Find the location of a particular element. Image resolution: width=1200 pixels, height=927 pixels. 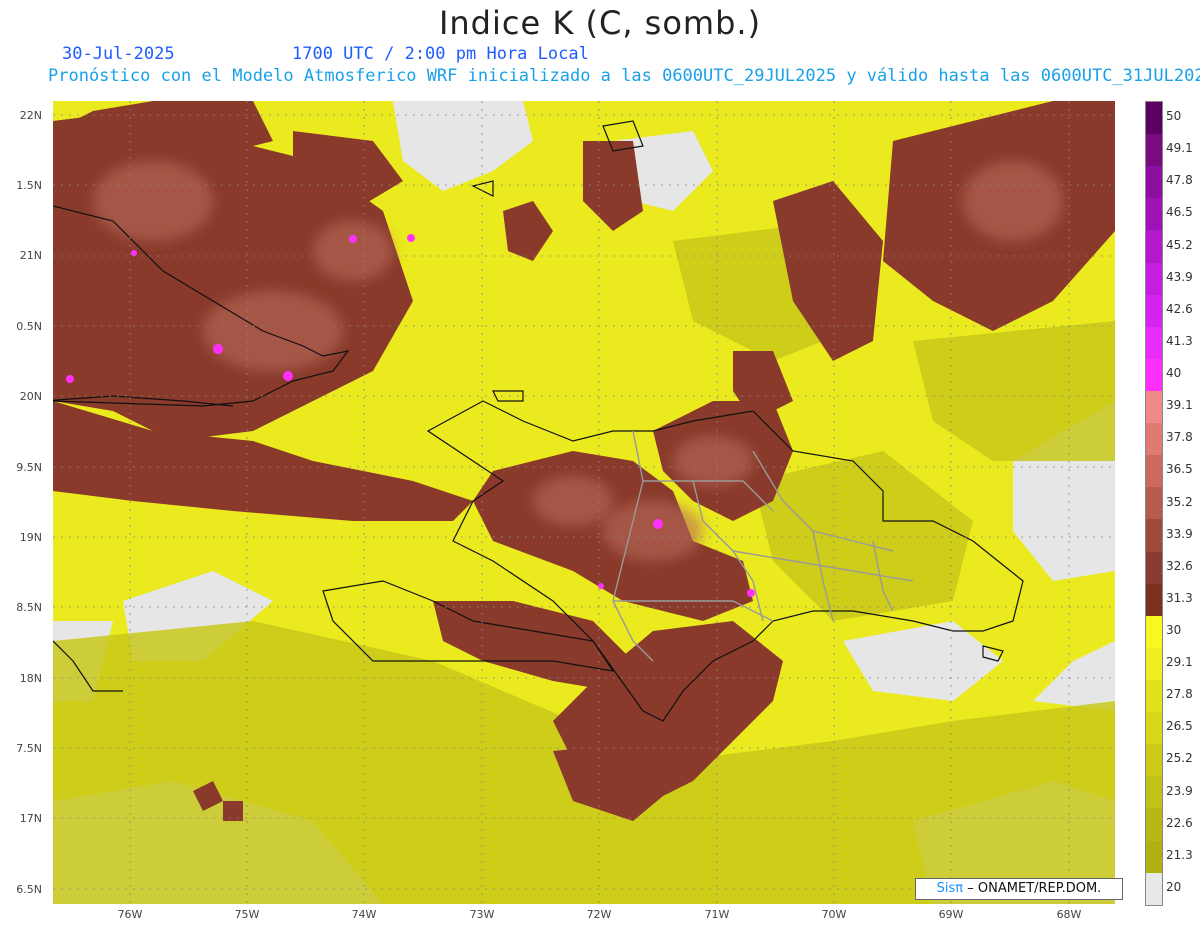

colorbar-label: 27.8 is located at coordinates (1179, 694).